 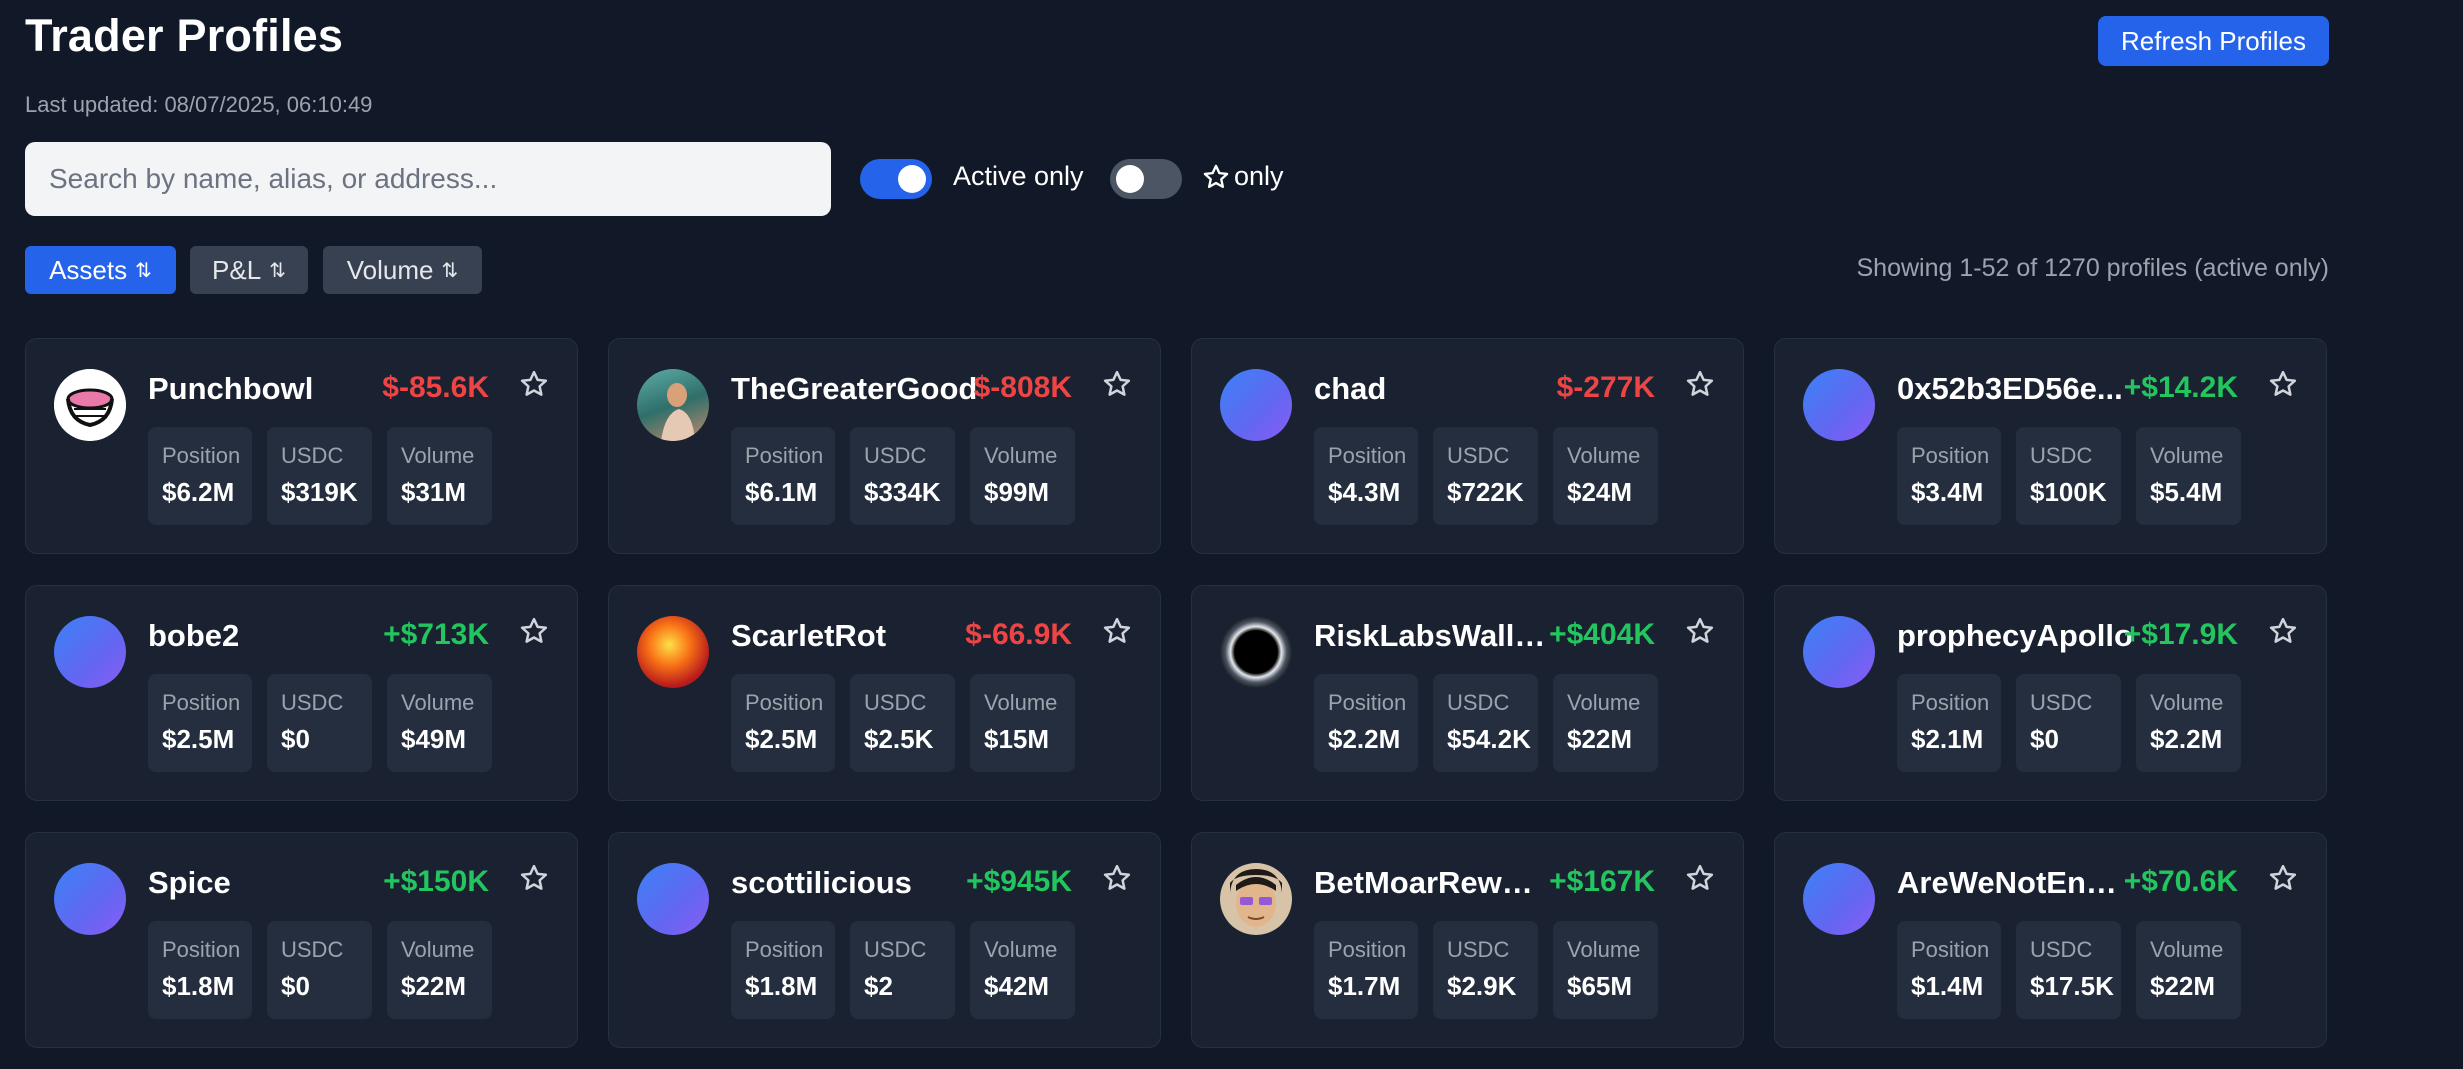 I want to click on stat-value: $31M, so click(x=434, y=492).